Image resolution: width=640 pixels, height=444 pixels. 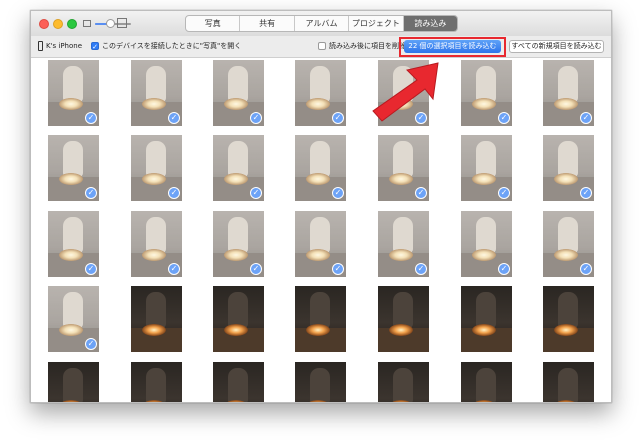 What do you see at coordinates (322, 46) in the screenshot?
I see `delete-after-import-checkbox` at bounding box center [322, 46].